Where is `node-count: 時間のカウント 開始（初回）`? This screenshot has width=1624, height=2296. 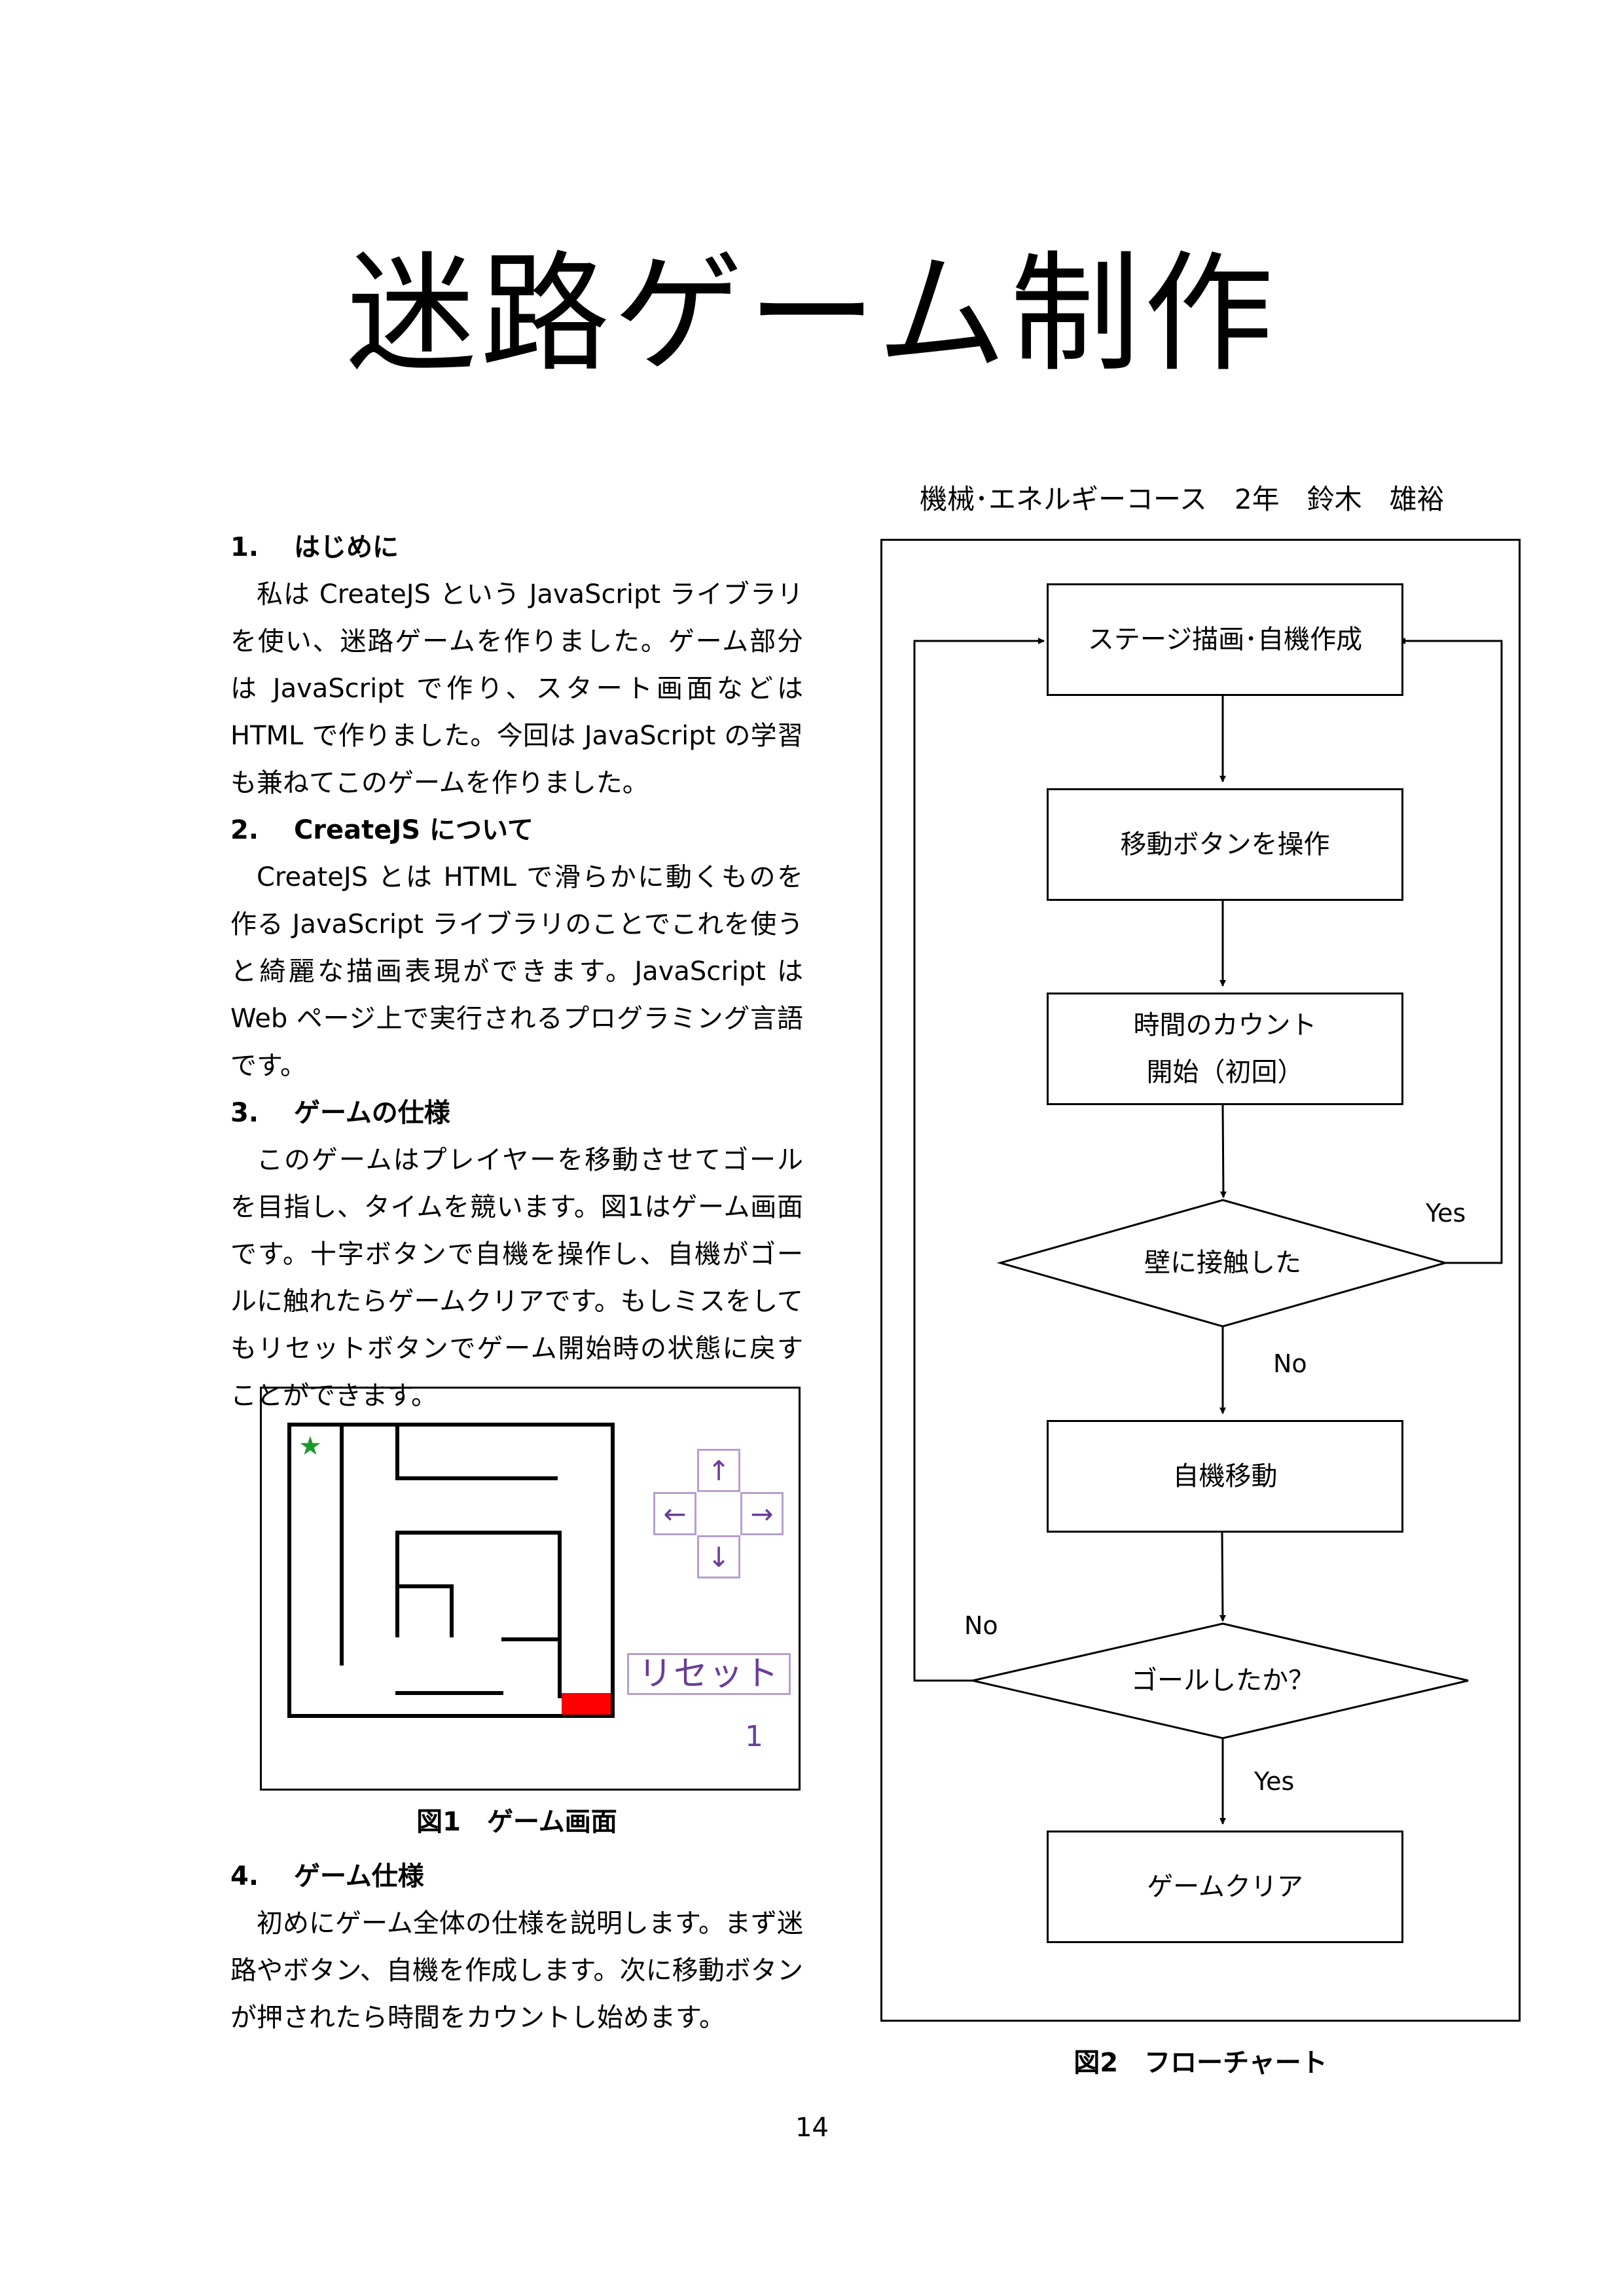
node-count: 時間のカウント 開始（初回） is located at coordinates (1225, 1049).